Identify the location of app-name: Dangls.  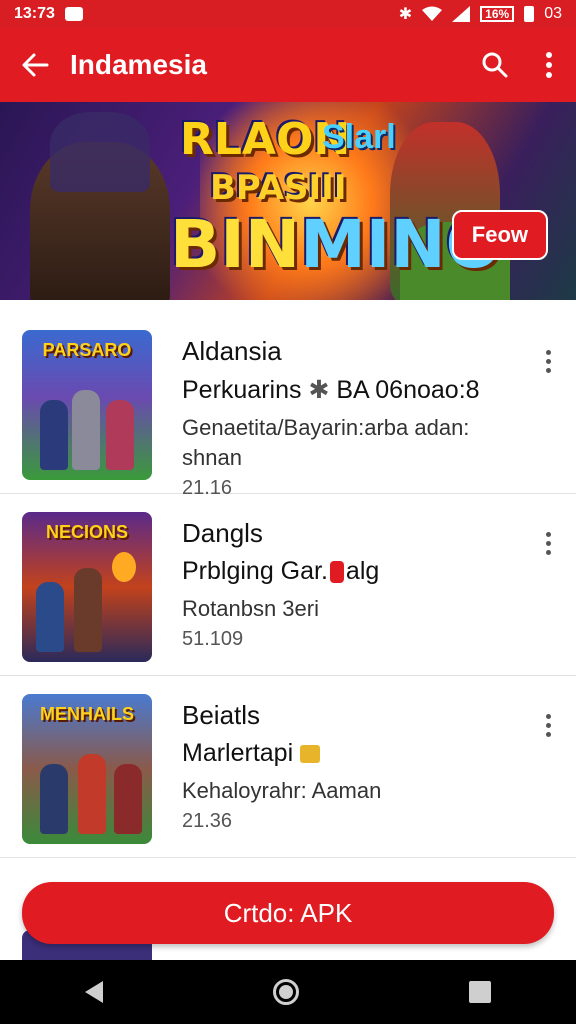
(222, 533).